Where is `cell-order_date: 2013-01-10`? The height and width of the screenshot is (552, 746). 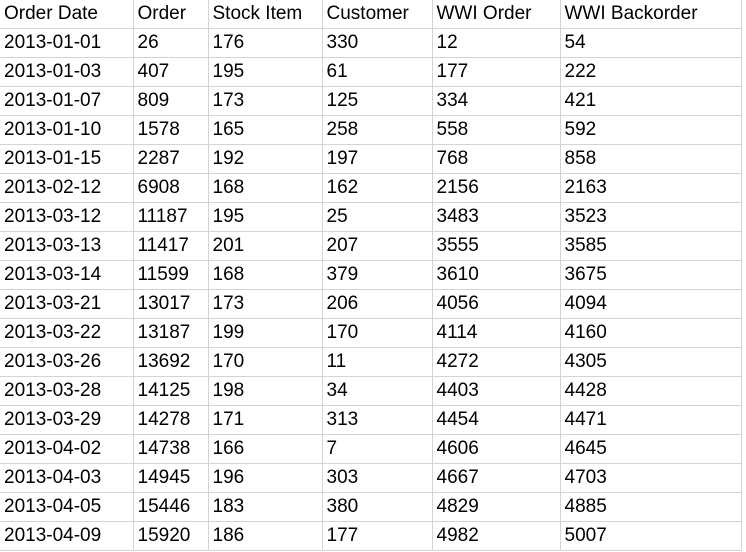 cell-order_date: 2013-01-10 is located at coordinates (67, 130).